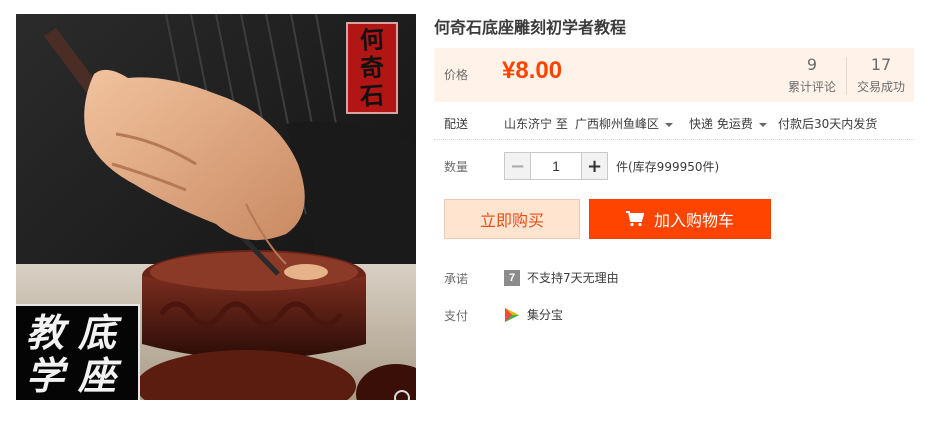 This screenshot has width=927, height=422. I want to click on promise-value: 7 不支持7天无理由, so click(561, 277).